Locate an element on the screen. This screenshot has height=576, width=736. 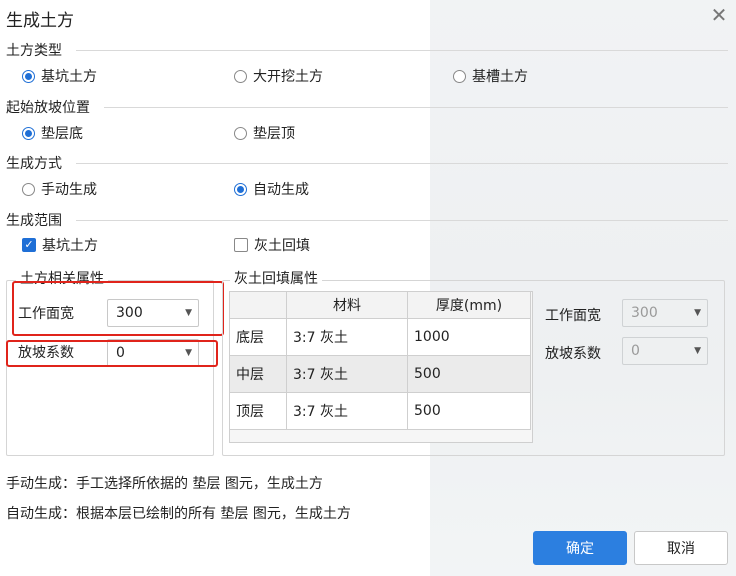
column-header-thickness: 厚度(mm) is located at coordinates (469, 305).